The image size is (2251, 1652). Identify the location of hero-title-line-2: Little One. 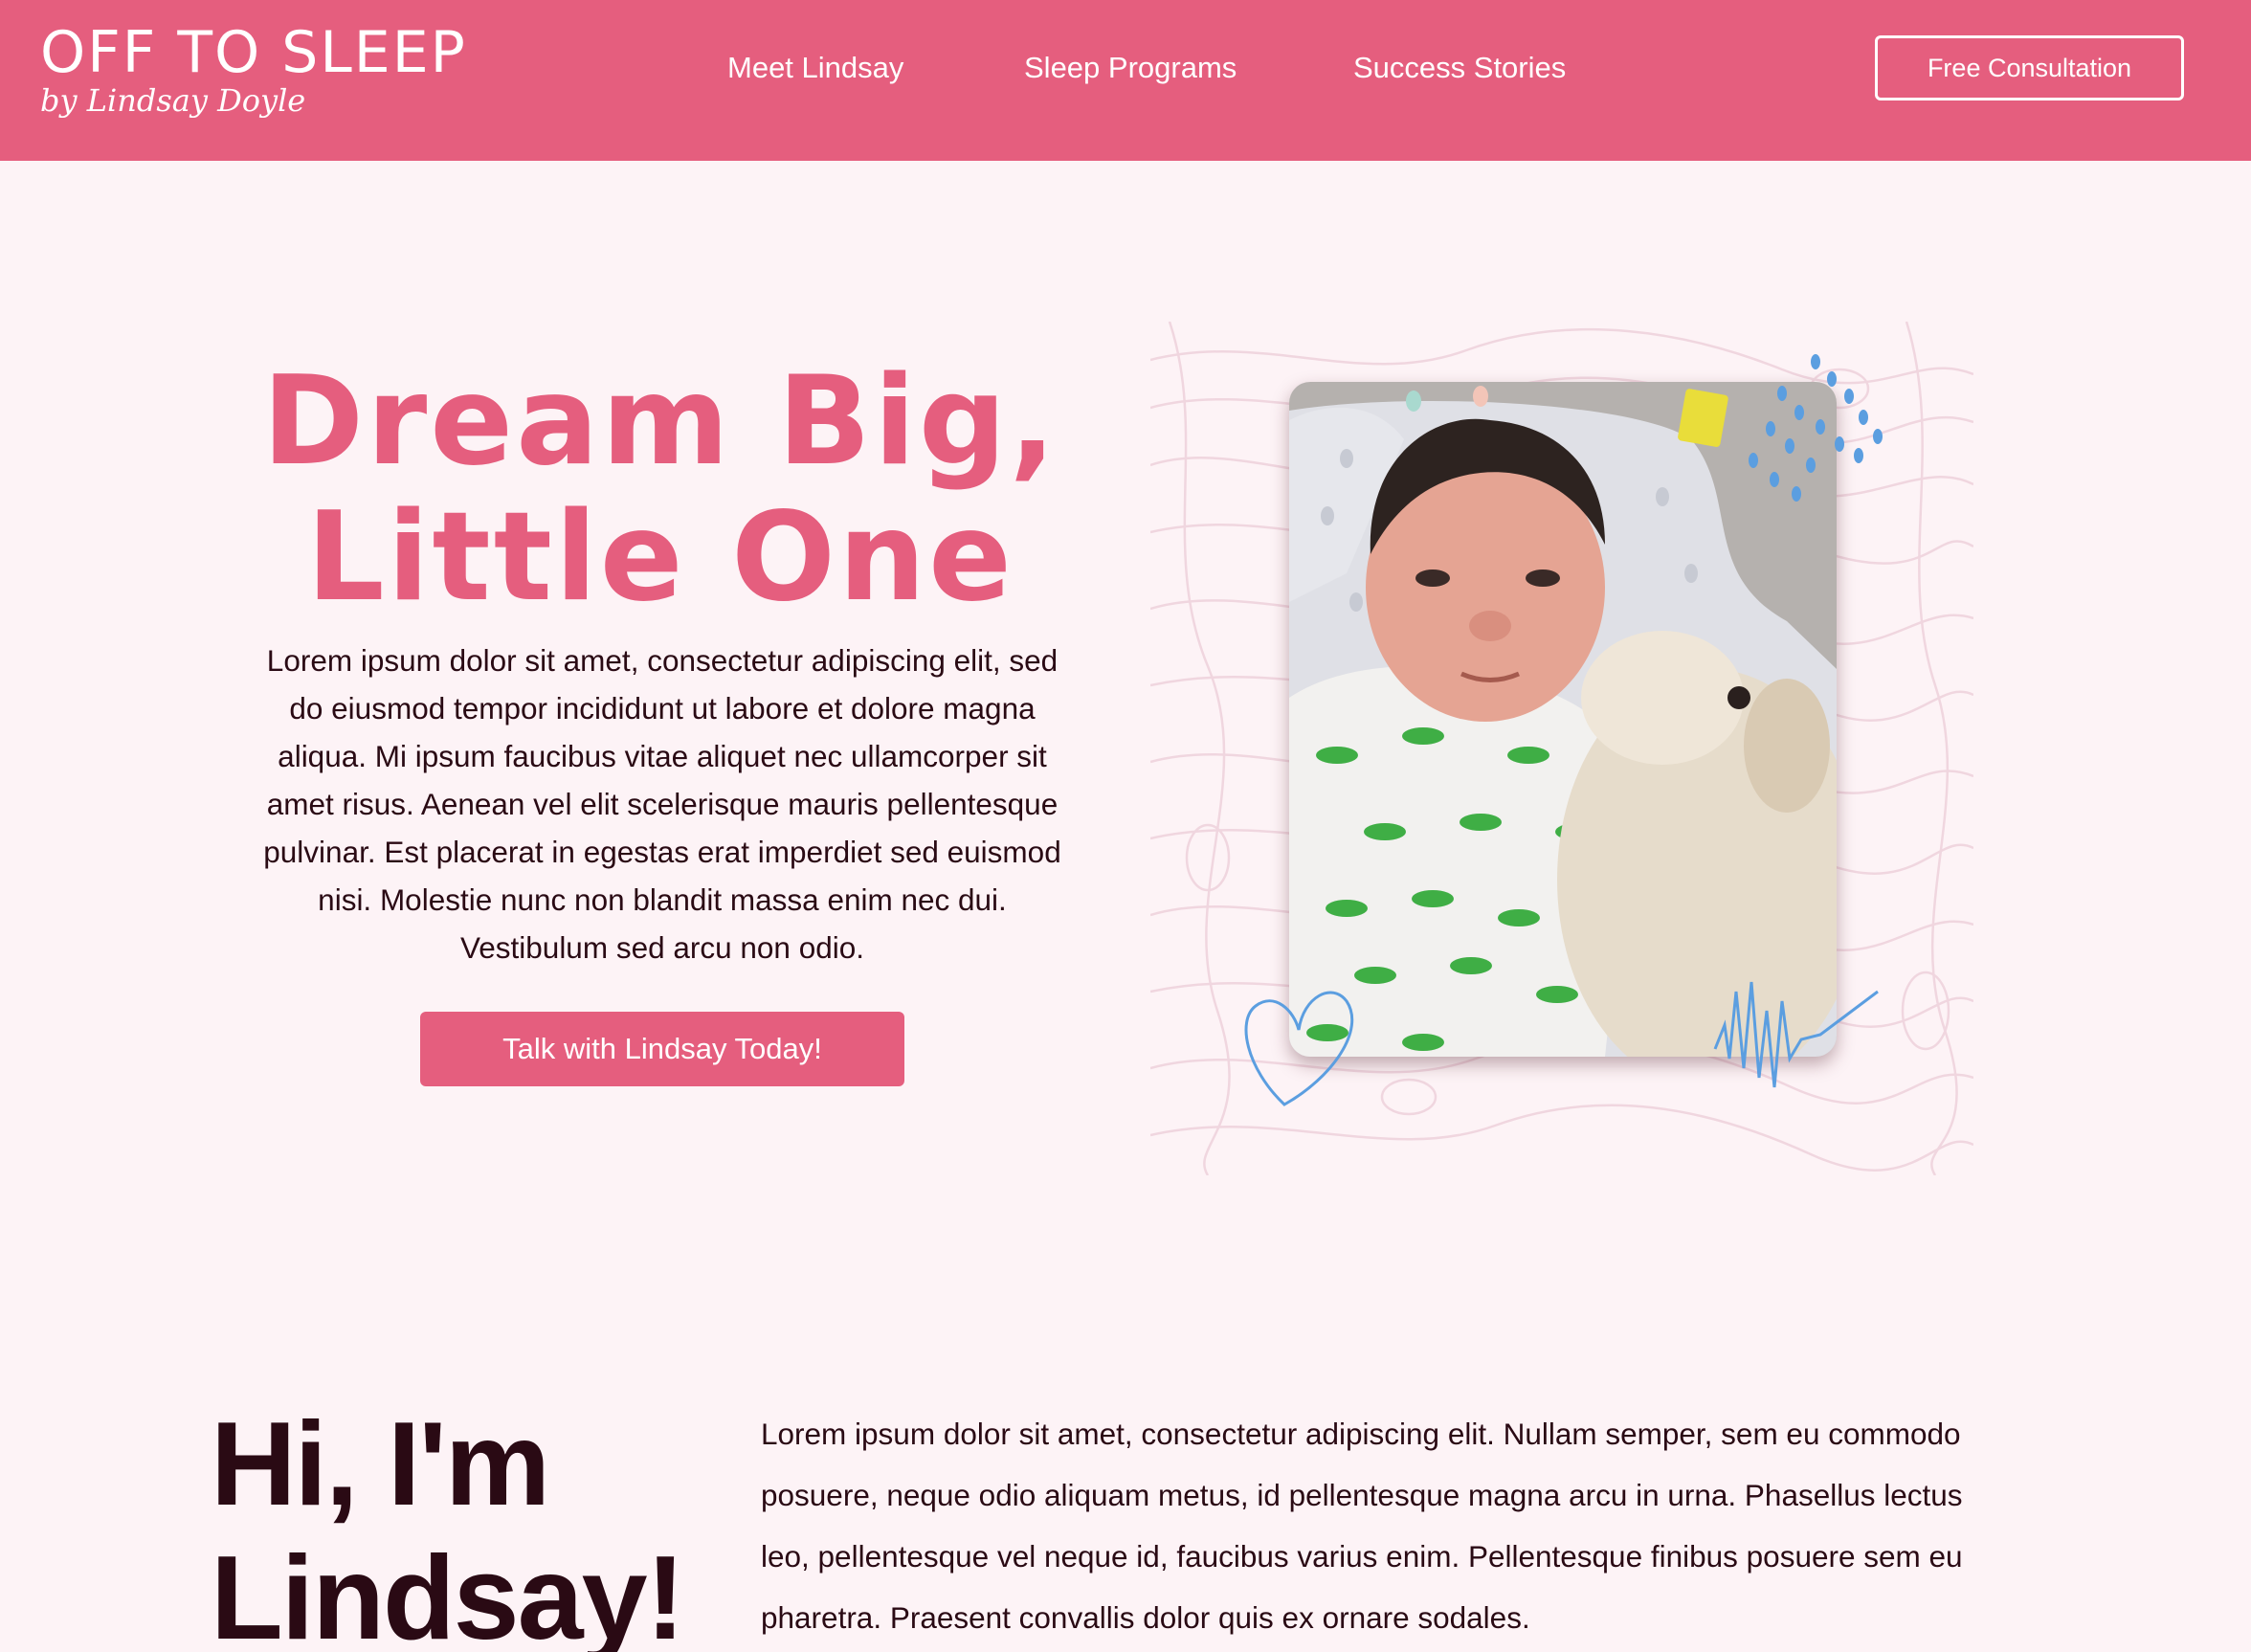
(660, 557).